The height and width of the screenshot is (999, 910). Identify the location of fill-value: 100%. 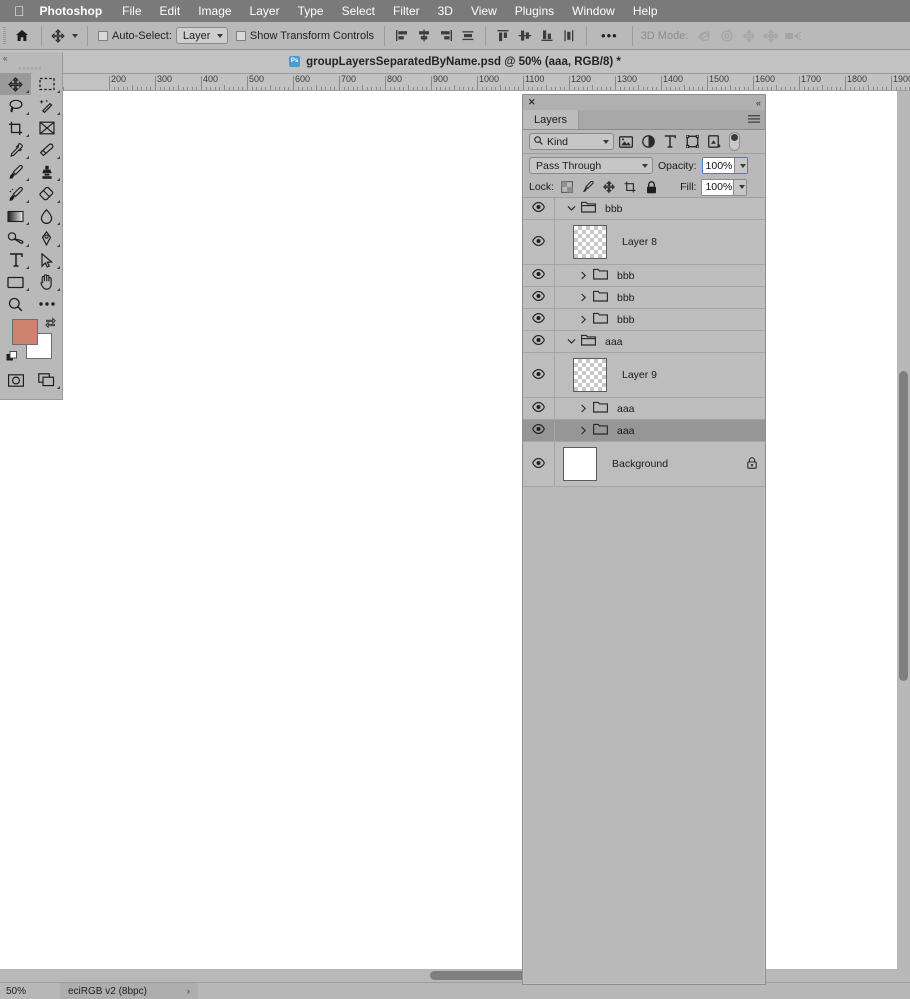
(718, 187).